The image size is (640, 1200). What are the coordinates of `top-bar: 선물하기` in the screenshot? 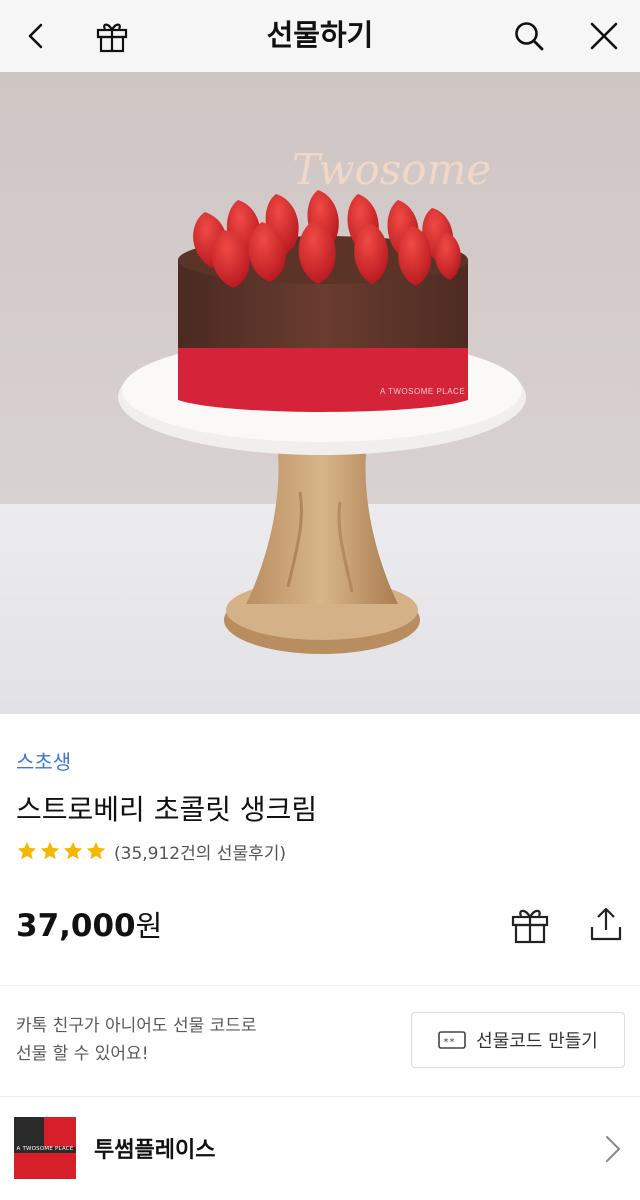 It's located at (320, 36).